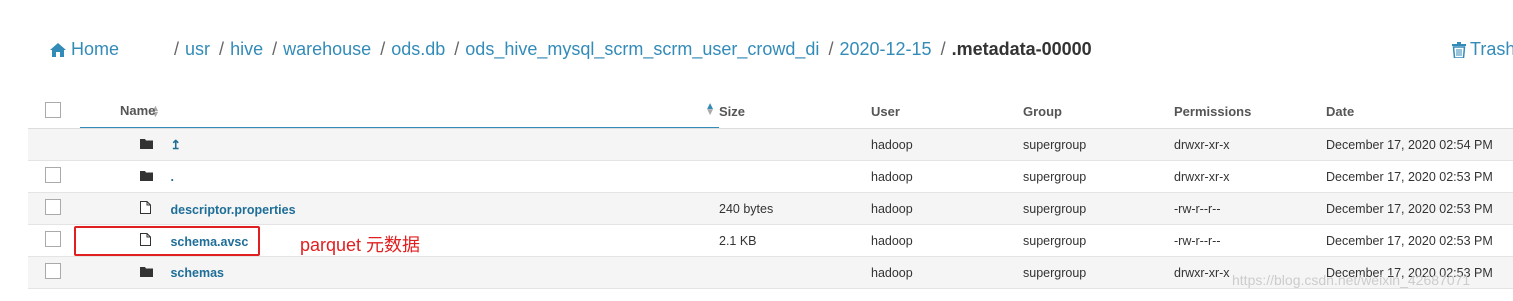 This screenshot has width=1513, height=301. What do you see at coordinates (399, 176) in the screenshot?
I see `name-cell: .` at bounding box center [399, 176].